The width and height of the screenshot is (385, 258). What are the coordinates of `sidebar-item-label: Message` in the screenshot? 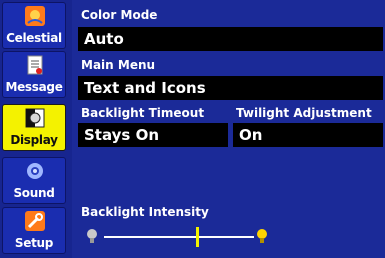 It's located at (34, 87).